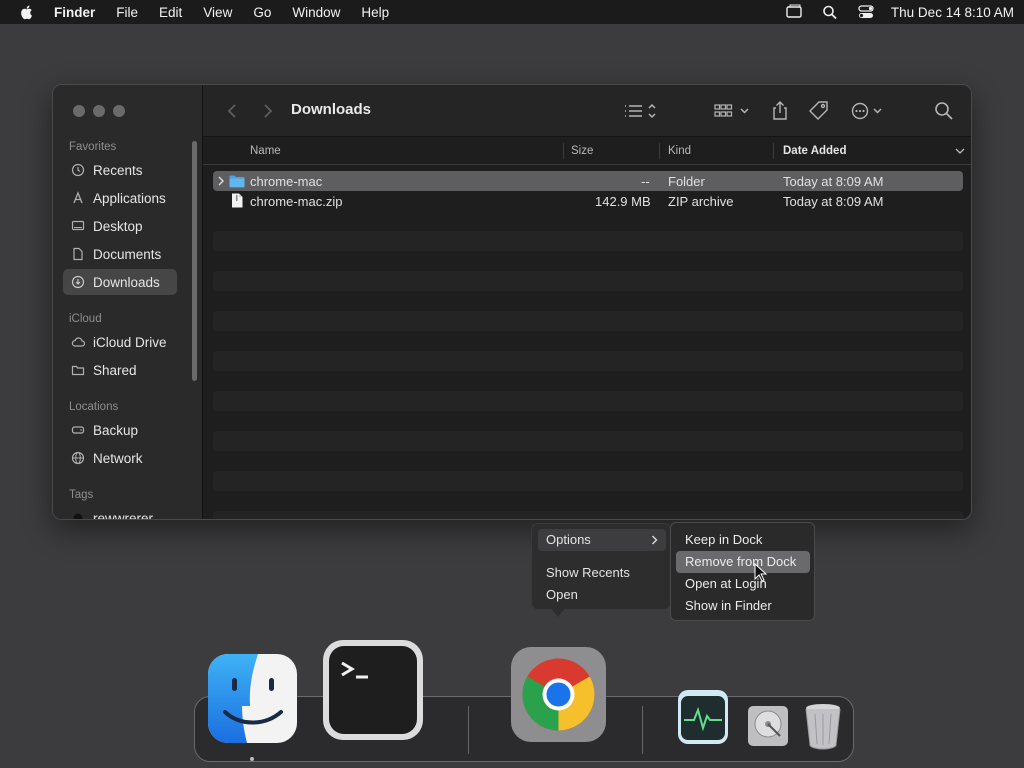 The image size is (1024, 768). Describe the element at coordinates (375, 12) in the screenshot. I see `menu-help: Help` at that location.